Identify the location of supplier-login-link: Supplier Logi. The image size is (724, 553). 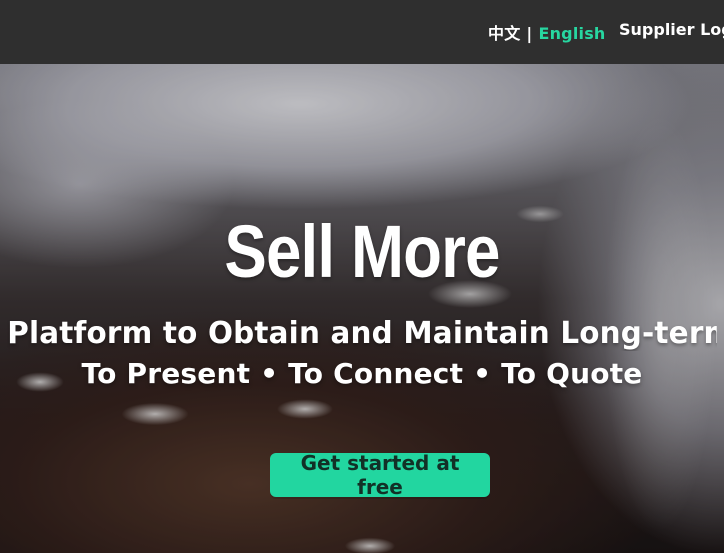
(671, 29).